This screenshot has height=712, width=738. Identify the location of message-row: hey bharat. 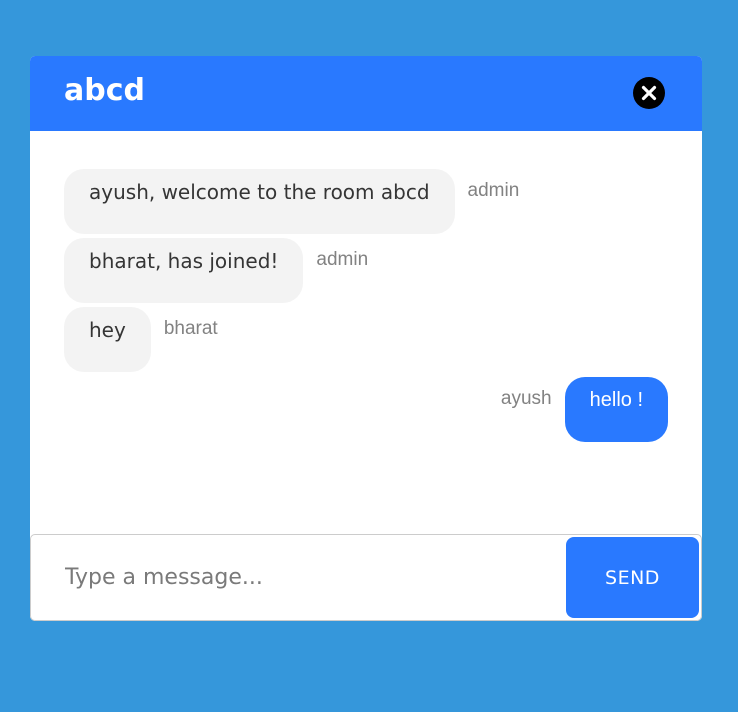
(141, 339).